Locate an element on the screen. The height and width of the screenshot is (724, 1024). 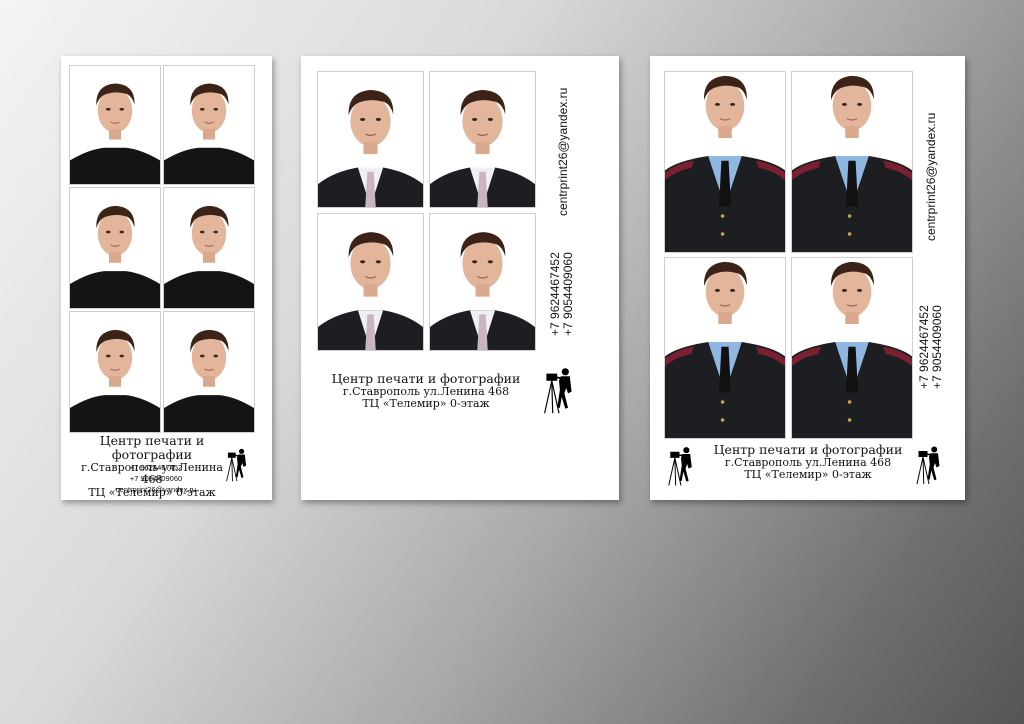
phone-1: +7 9624467452 is located at coordinates (156, 467).